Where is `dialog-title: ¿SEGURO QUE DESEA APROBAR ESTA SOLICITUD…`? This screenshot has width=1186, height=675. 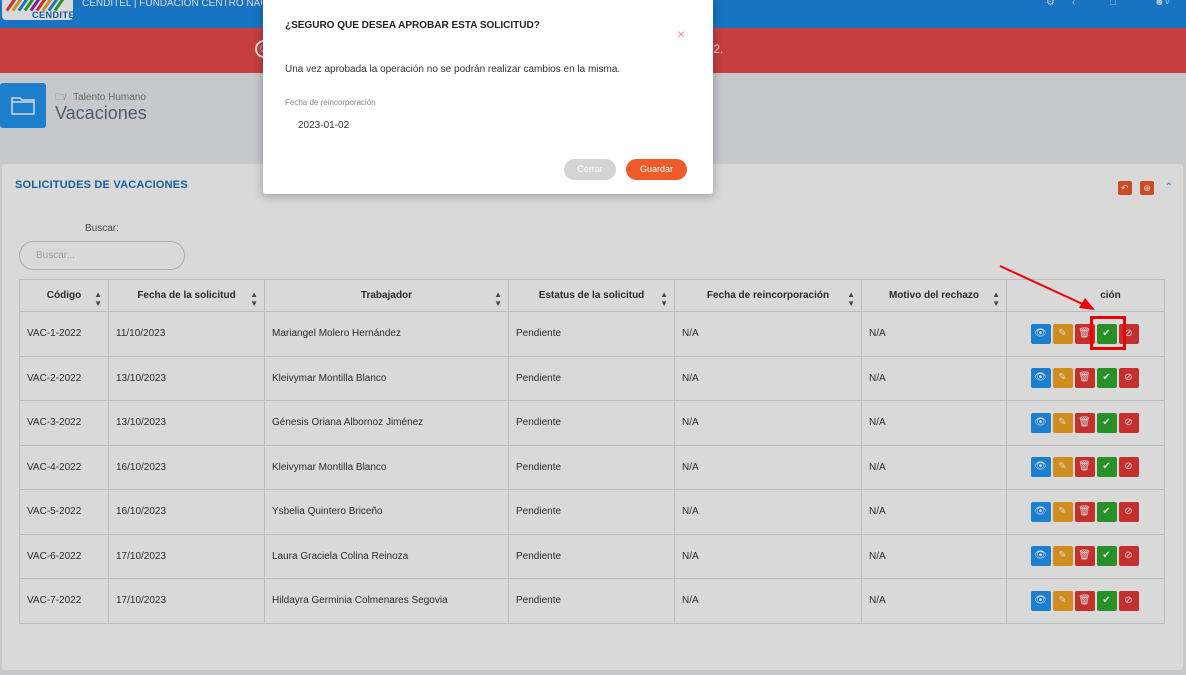 dialog-title: ¿SEGURO QUE DESEA APROBAR ESTA SOLICITUD… is located at coordinates (412, 25).